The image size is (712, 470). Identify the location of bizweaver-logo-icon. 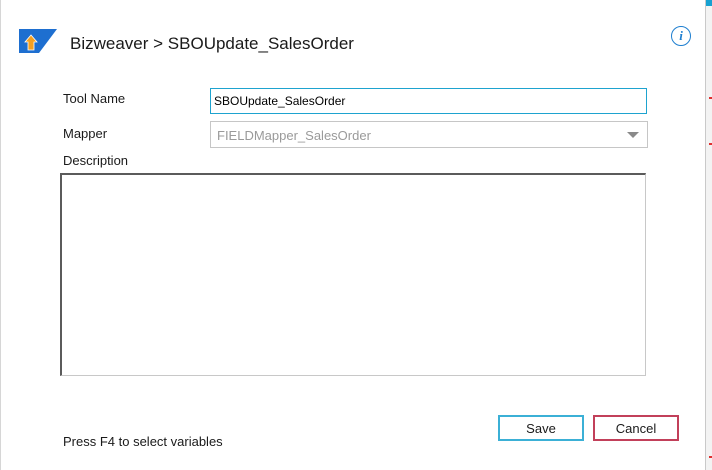
(38, 41).